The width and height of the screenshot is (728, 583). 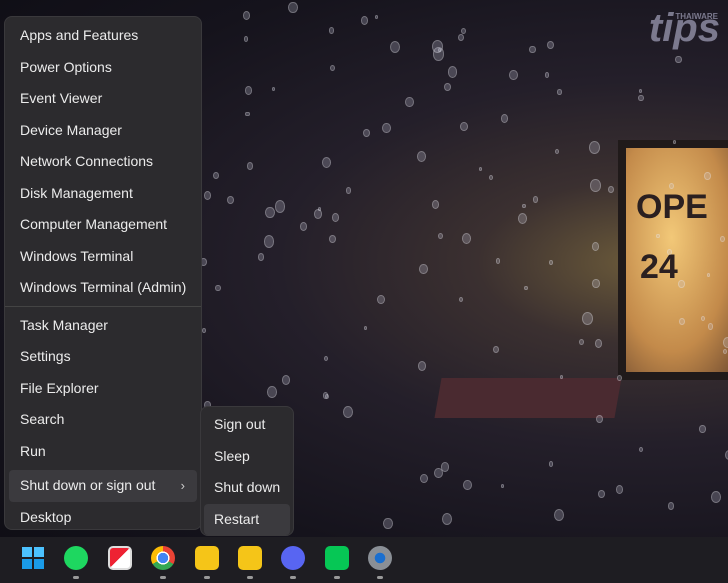 What do you see at coordinates (659, 267) in the screenshot?
I see `sign-text: 24` at bounding box center [659, 267].